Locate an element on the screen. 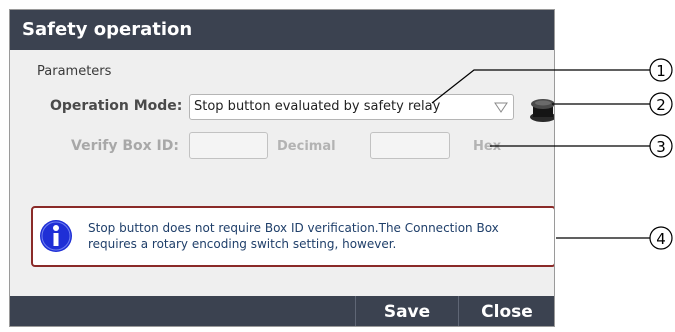  callout-number-4: 4 is located at coordinates (661, 239).